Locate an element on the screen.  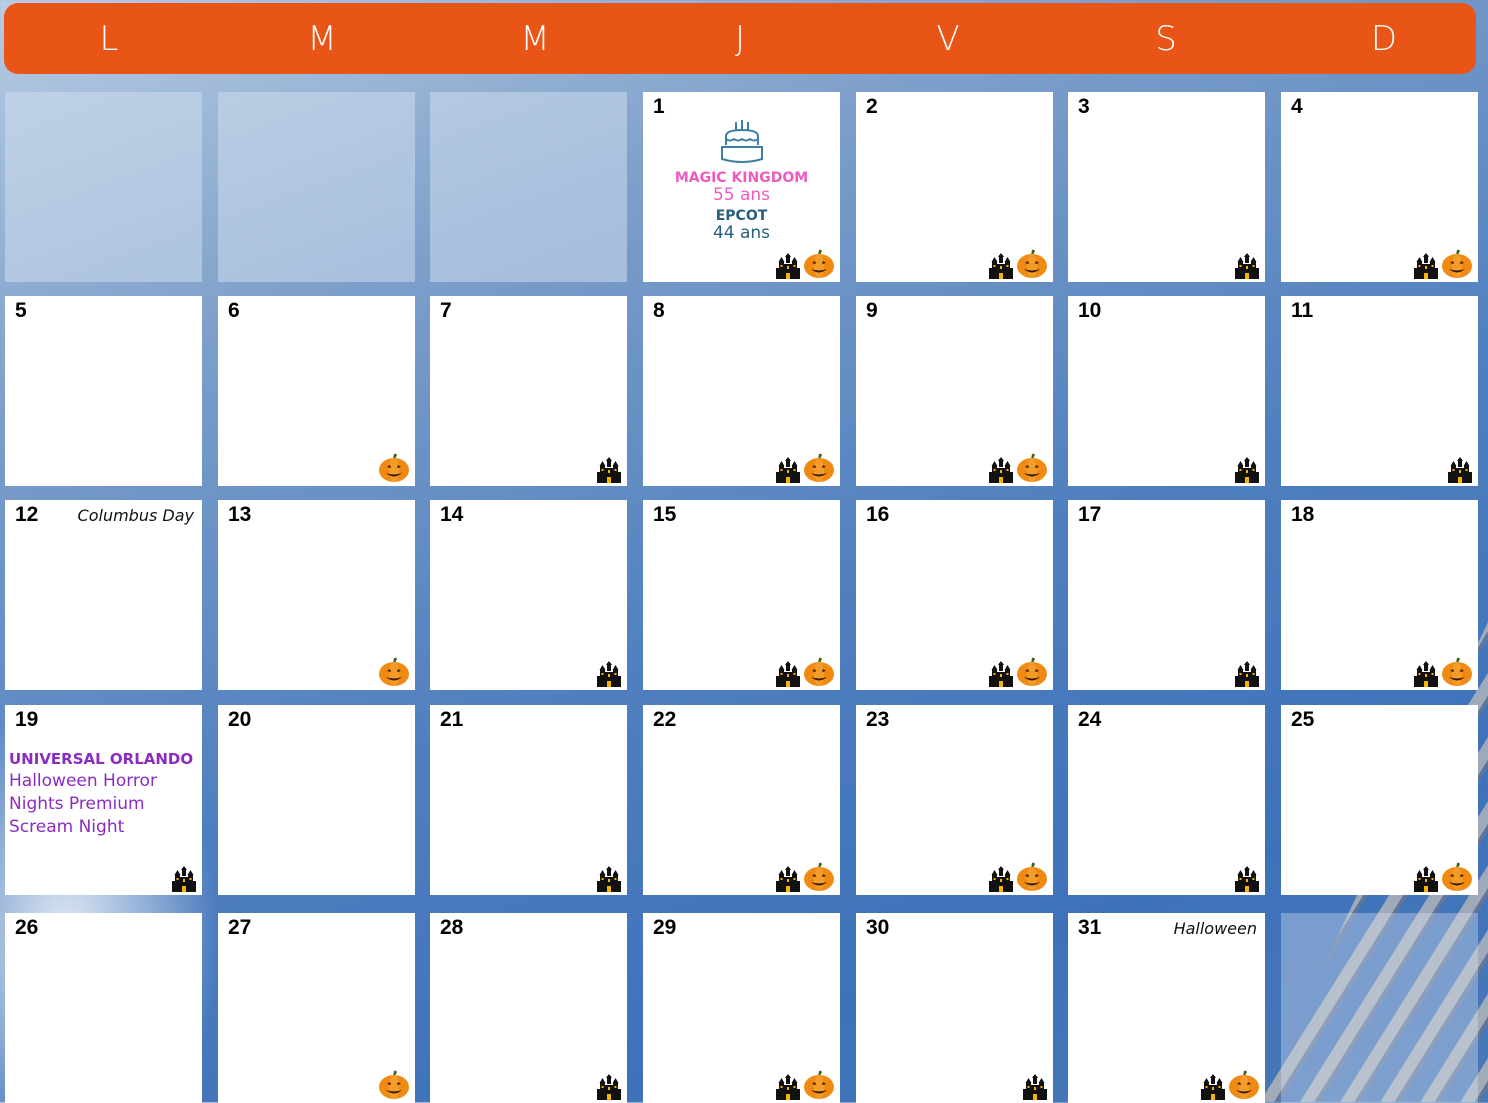
day-cell: 1 MAGIC KINGDOM 55 ans EPCOT 44 ans is located at coordinates (741, 187).